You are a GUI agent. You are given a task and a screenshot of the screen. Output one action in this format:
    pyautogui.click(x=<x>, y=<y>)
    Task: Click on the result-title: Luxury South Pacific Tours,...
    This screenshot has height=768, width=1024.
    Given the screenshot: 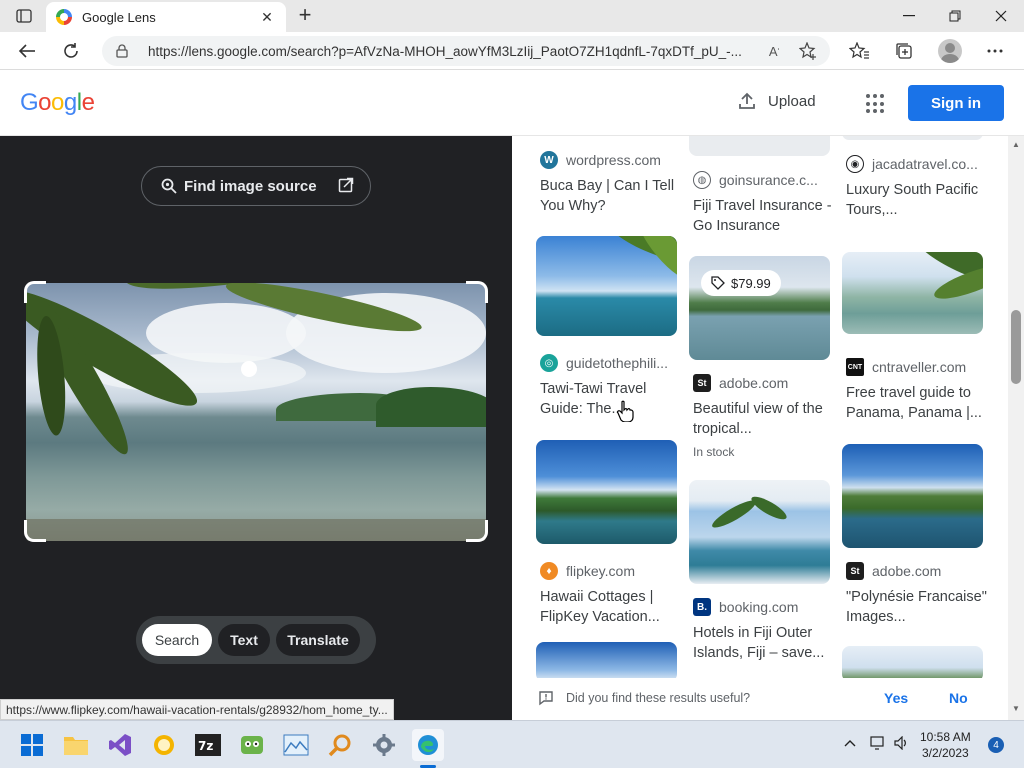 What is the action you would take?
    pyautogui.click(x=916, y=200)
    